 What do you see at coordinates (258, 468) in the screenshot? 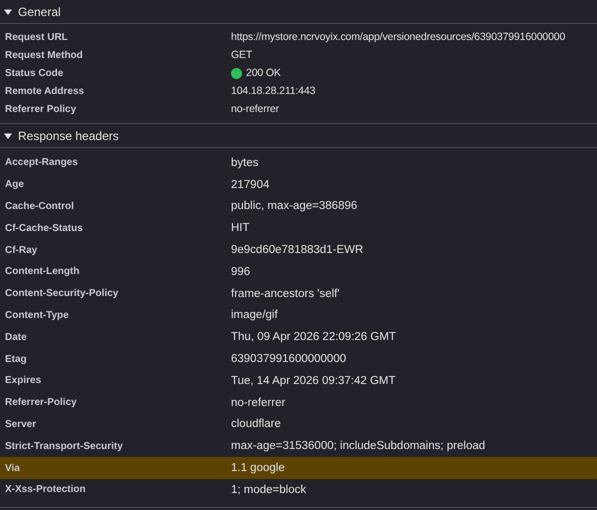
I see `header-value: 1.1 google` at bounding box center [258, 468].